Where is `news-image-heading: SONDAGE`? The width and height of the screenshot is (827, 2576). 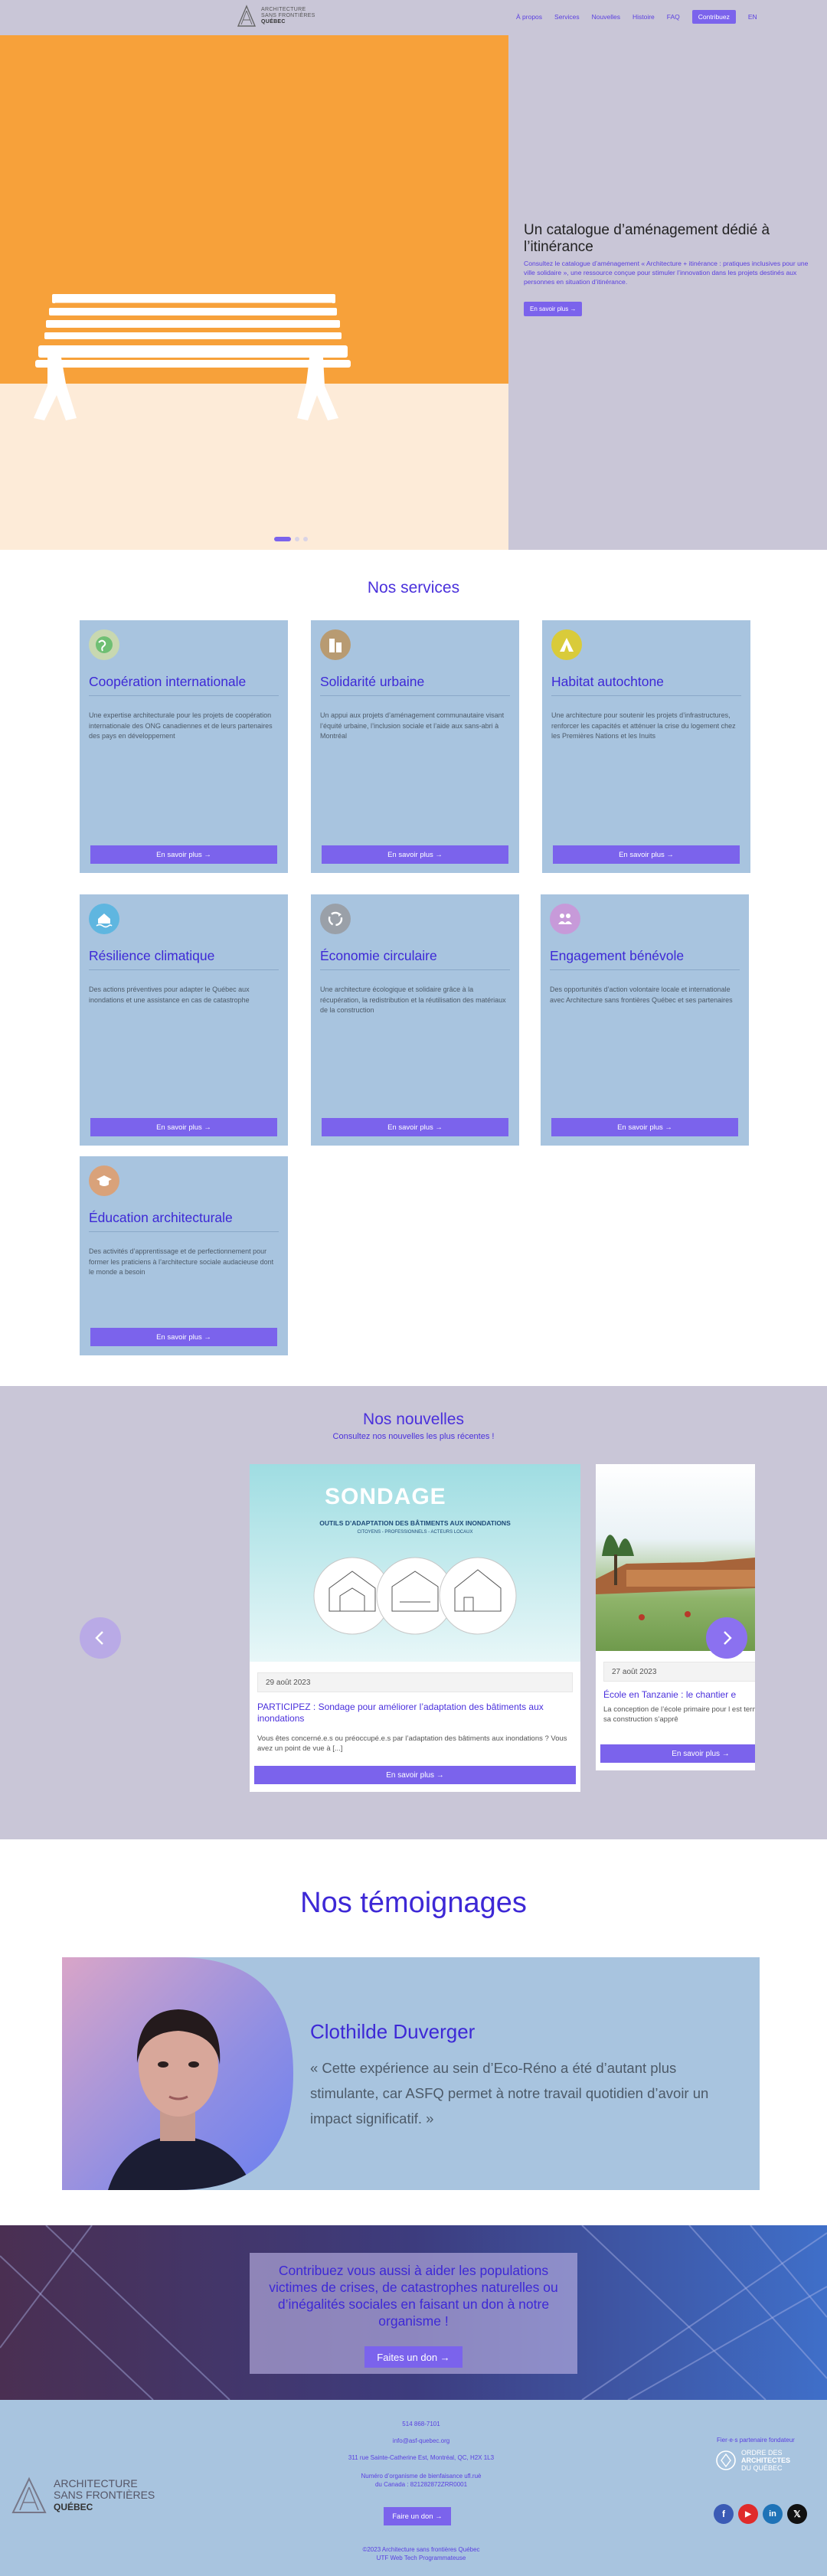
news-image-heading: SONDAGE is located at coordinates (385, 1496).